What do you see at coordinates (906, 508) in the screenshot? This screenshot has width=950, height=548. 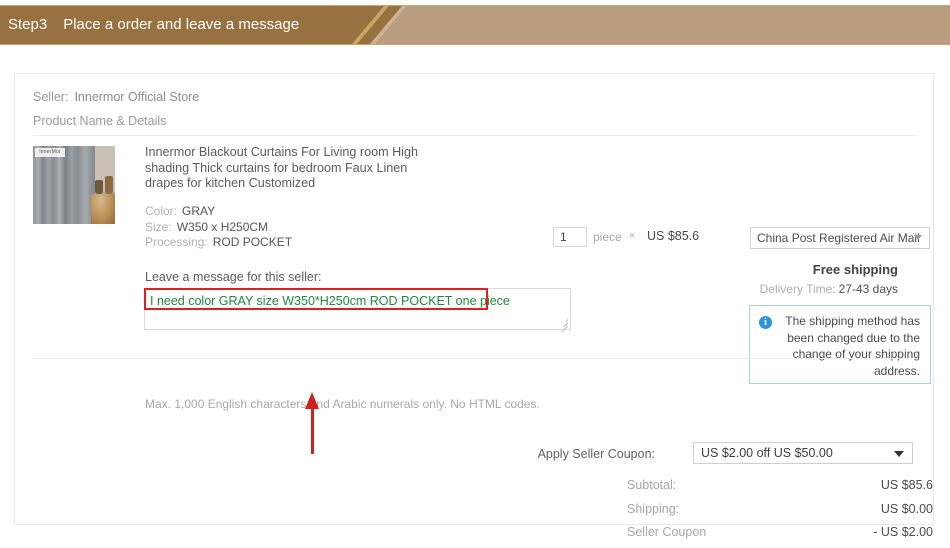 I see `shipping-cost-value: US $0.00` at bounding box center [906, 508].